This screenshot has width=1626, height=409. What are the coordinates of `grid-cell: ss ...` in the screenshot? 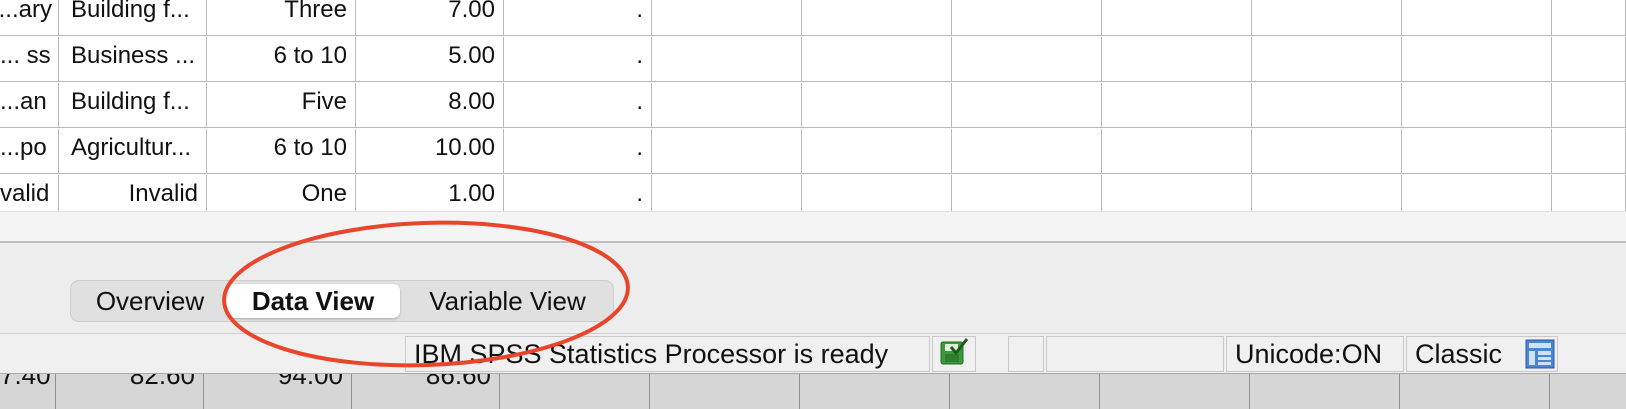 It's located at (29, 59).